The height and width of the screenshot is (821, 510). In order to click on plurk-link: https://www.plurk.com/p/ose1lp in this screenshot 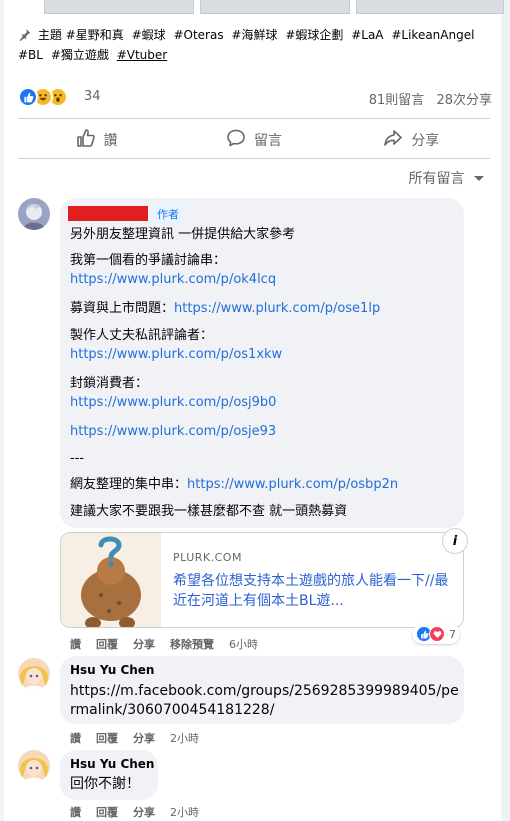, I will do `click(277, 308)`.